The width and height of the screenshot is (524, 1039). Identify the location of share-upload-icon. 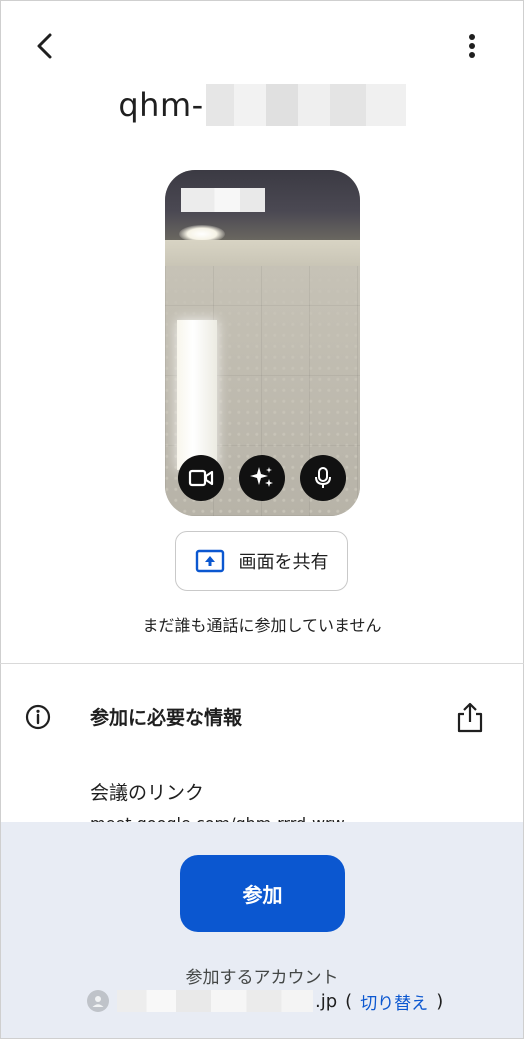
(470, 717).